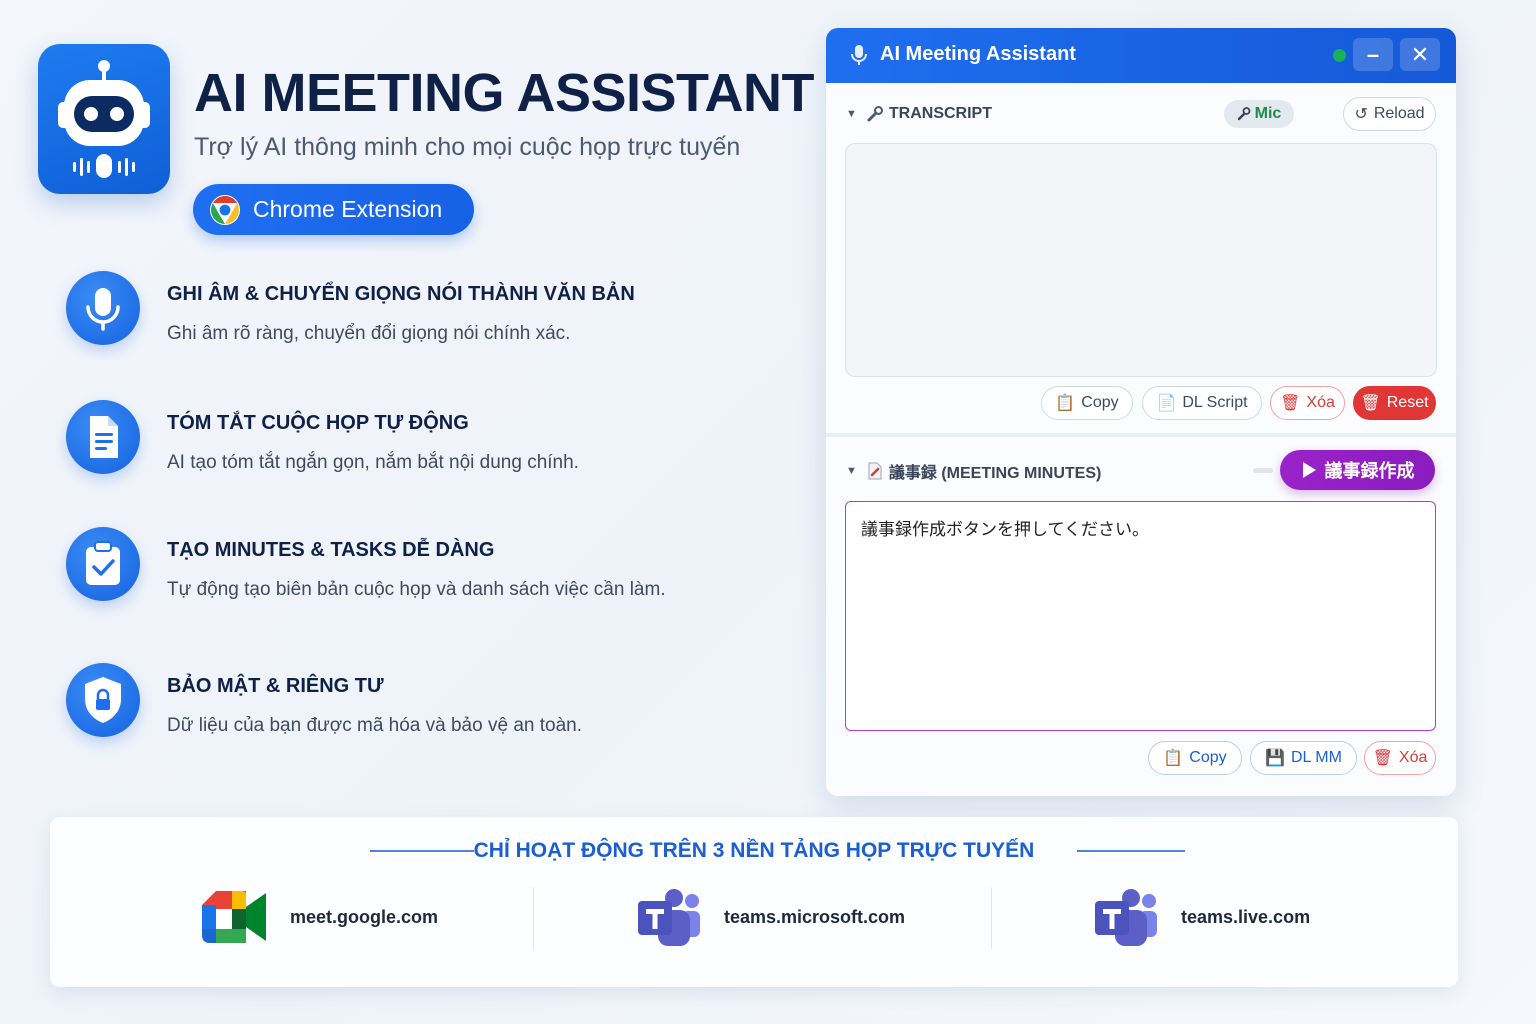 This screenshot has width=1536, height=1024. What do you see at coordinates (940, 113) in the screenshot?
I see `transcript-title: TRANSCRIPT` at bounding box center [940, 113].